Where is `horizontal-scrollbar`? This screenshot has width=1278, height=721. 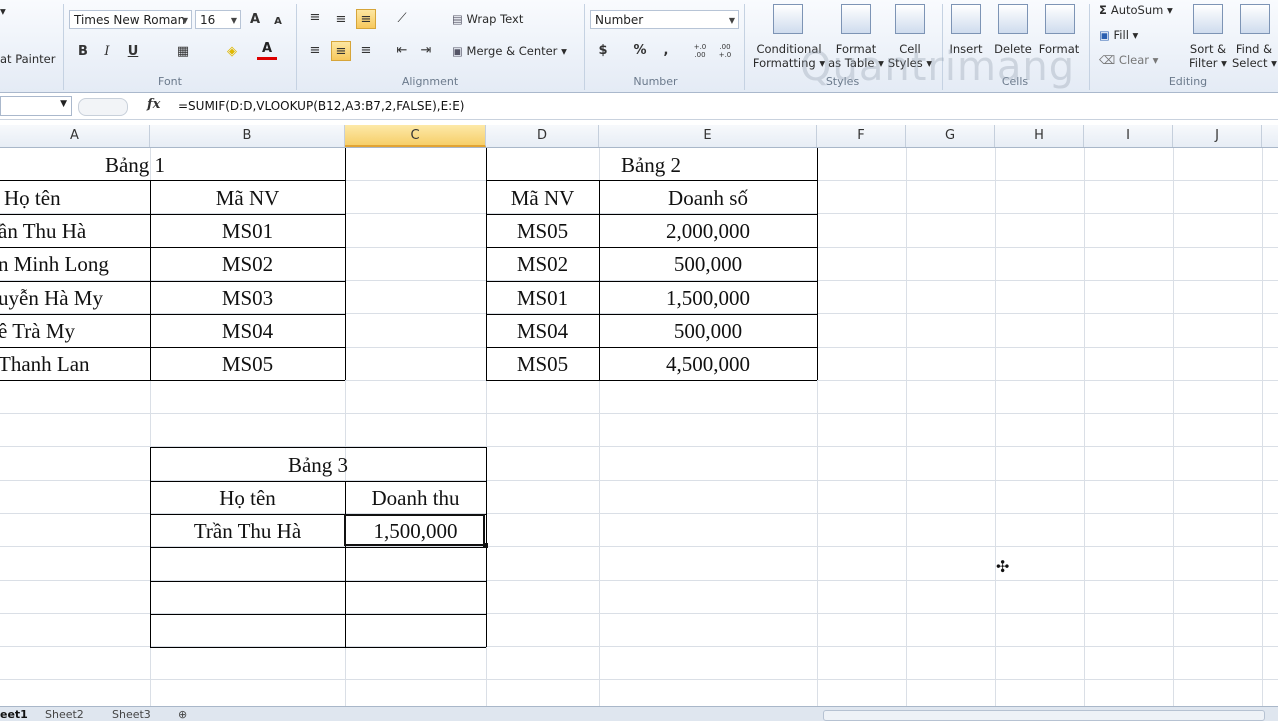
horizontal-scrollbar is located at coordinates (1044, 715).